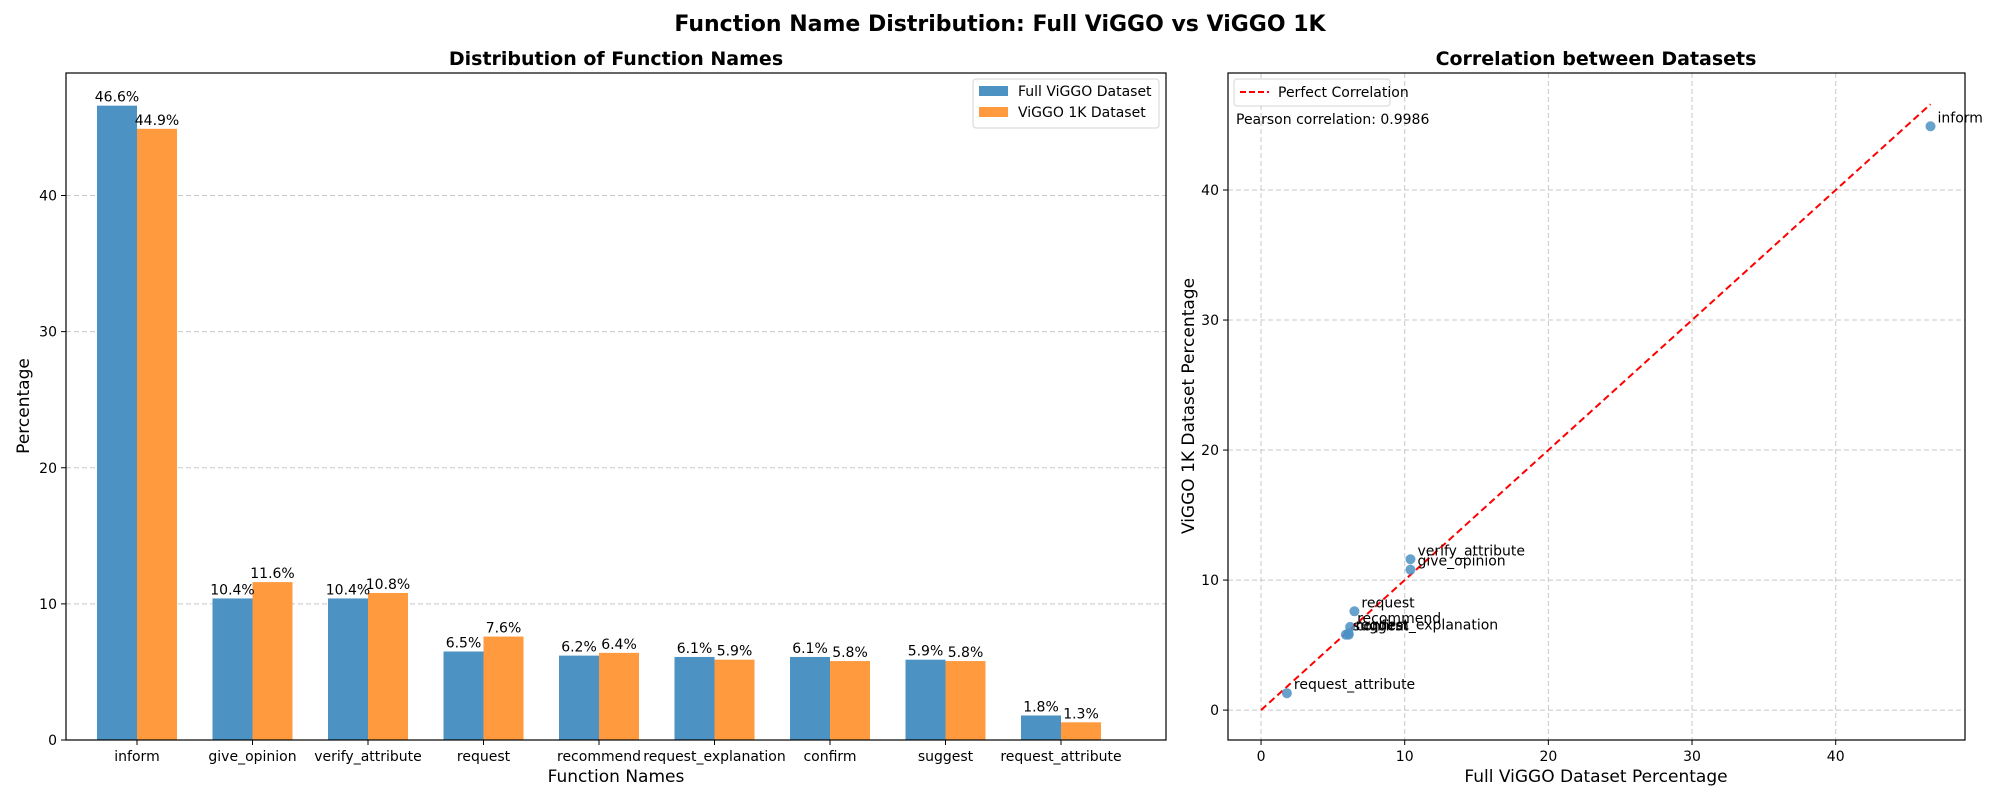 The height and width of the screenshot is (800, 2000). I want to click on scatter-y-tick-label: 20, so click(1210, 451).